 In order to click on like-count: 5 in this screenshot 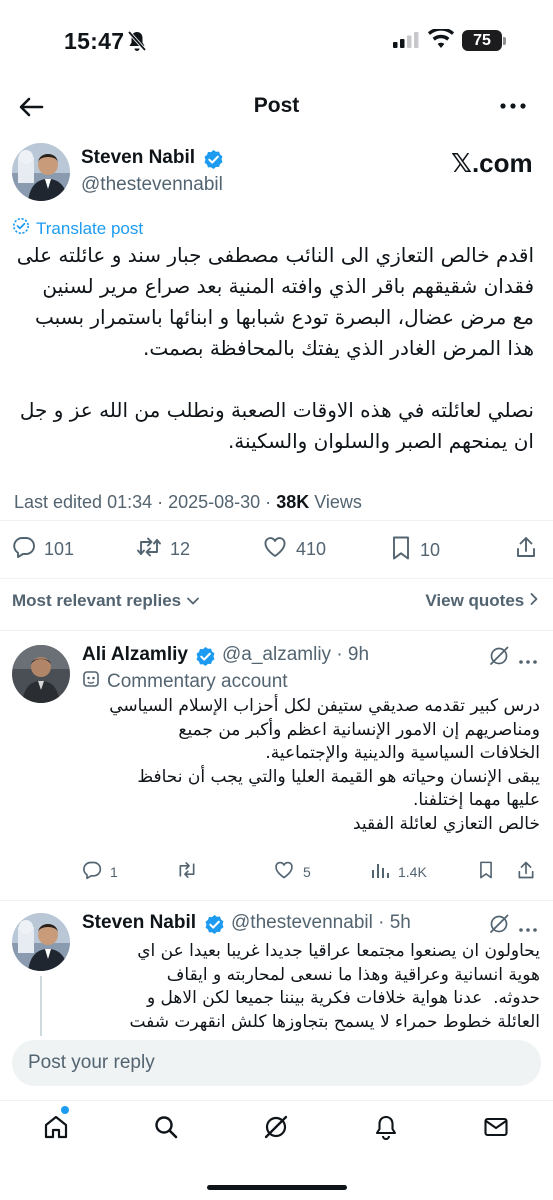, I will do `click(307, 871)`.